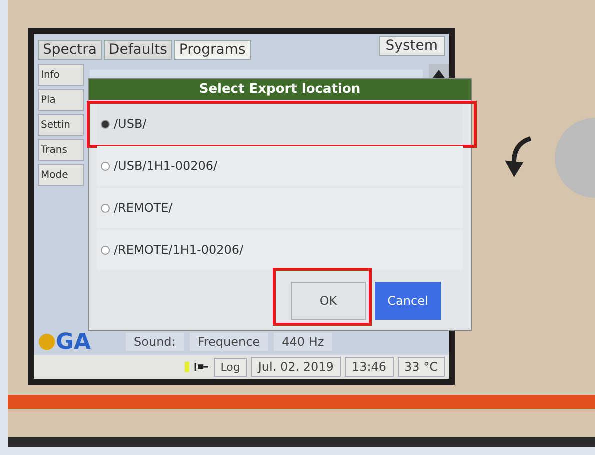  Describe the element at coordinates (280, 208) in the screenshot. I see `location-option: /REMOTE/` at that location.